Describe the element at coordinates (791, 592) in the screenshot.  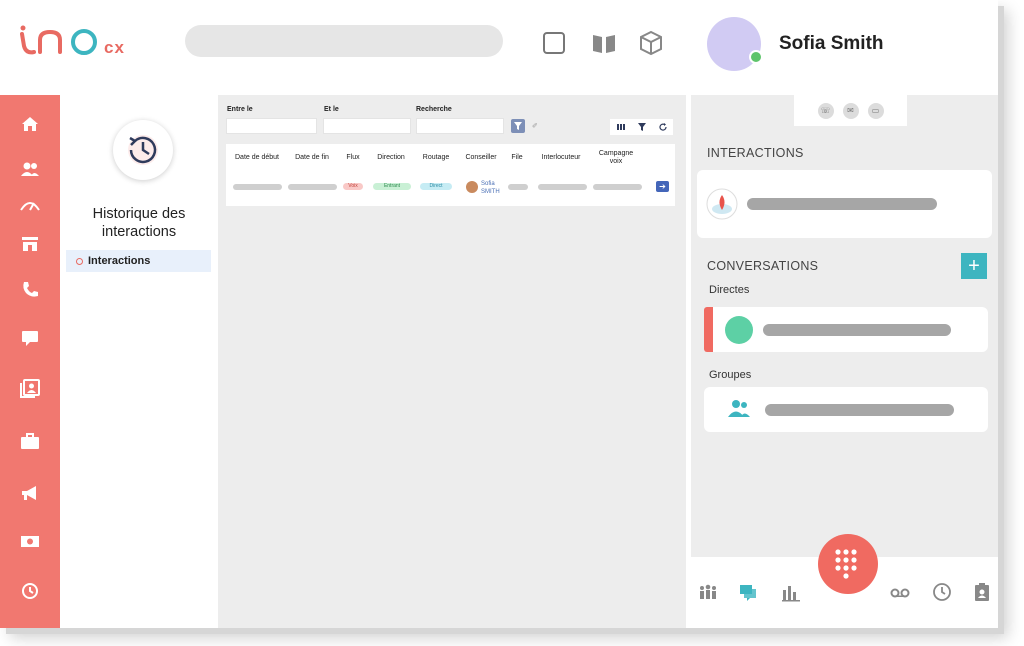
I see `stats-icon` at that location.